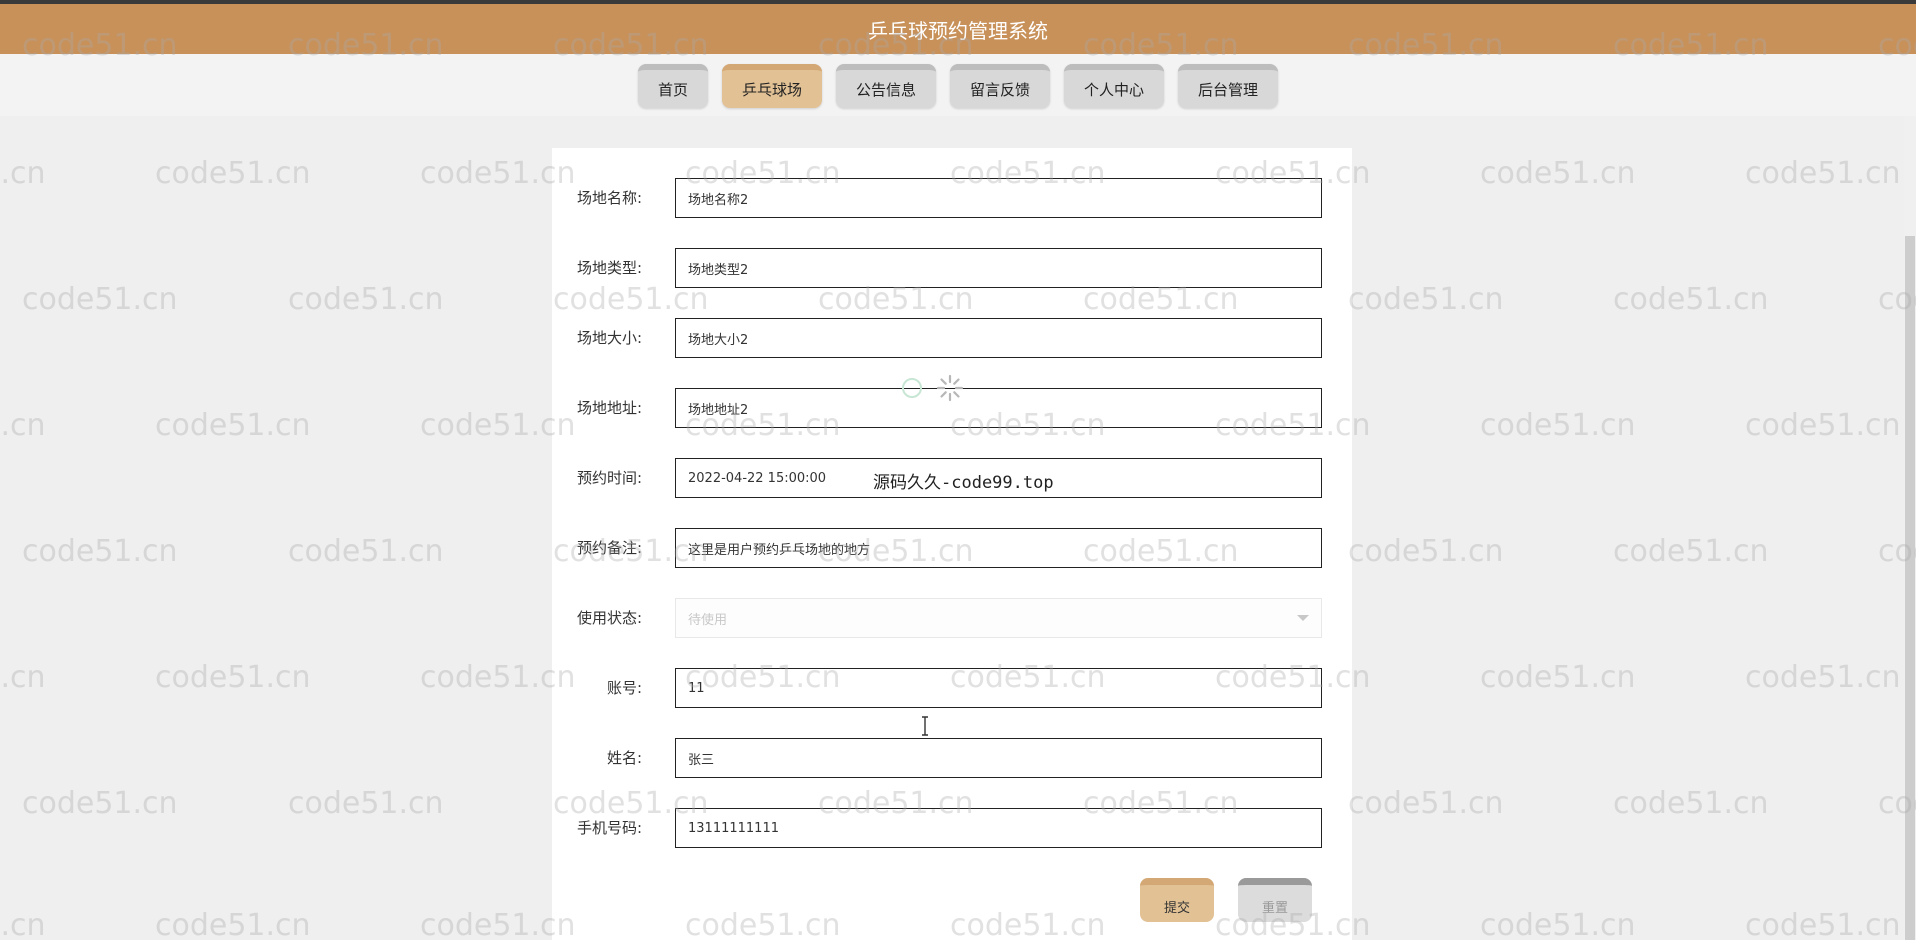  What do you see at coordinates (624, 688) in the screenshot?
I see `account-label: 账号:` at bounding box center [624, 688].